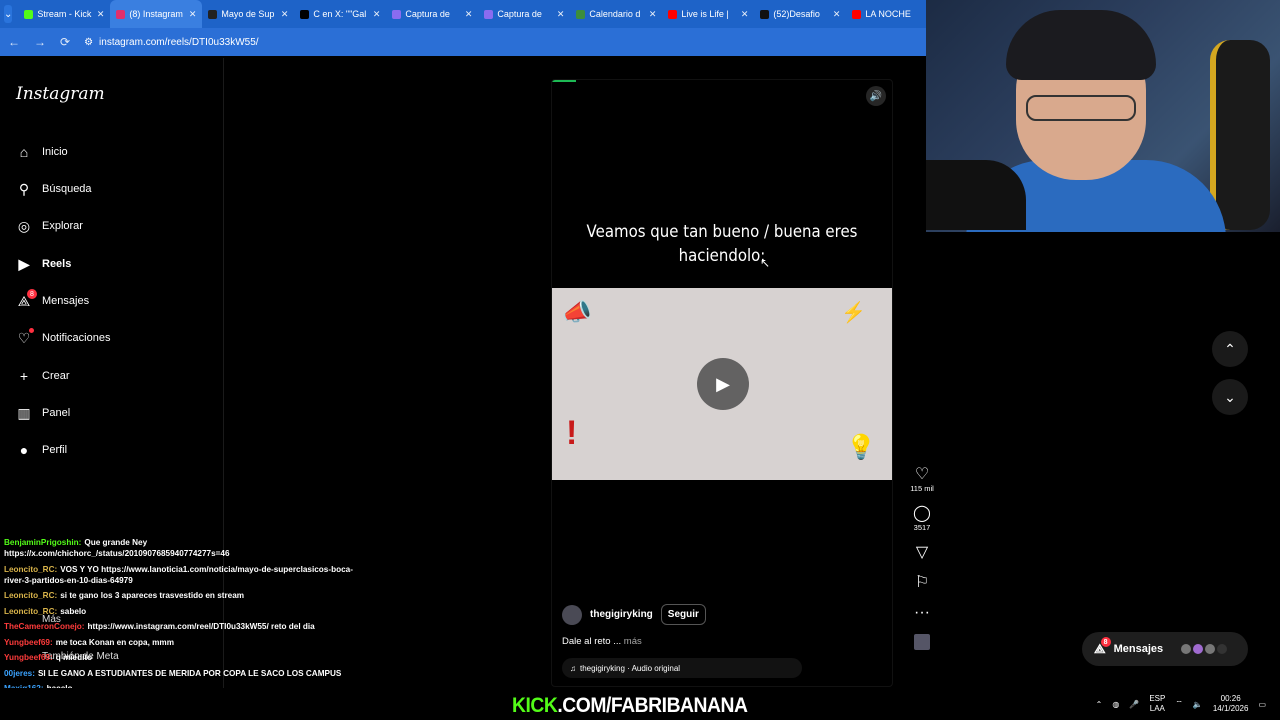  What do you see at coordinates (8, 14) in the screenshot?
I see `tab-search-button: ⌄` at bounding box center [8, 14].